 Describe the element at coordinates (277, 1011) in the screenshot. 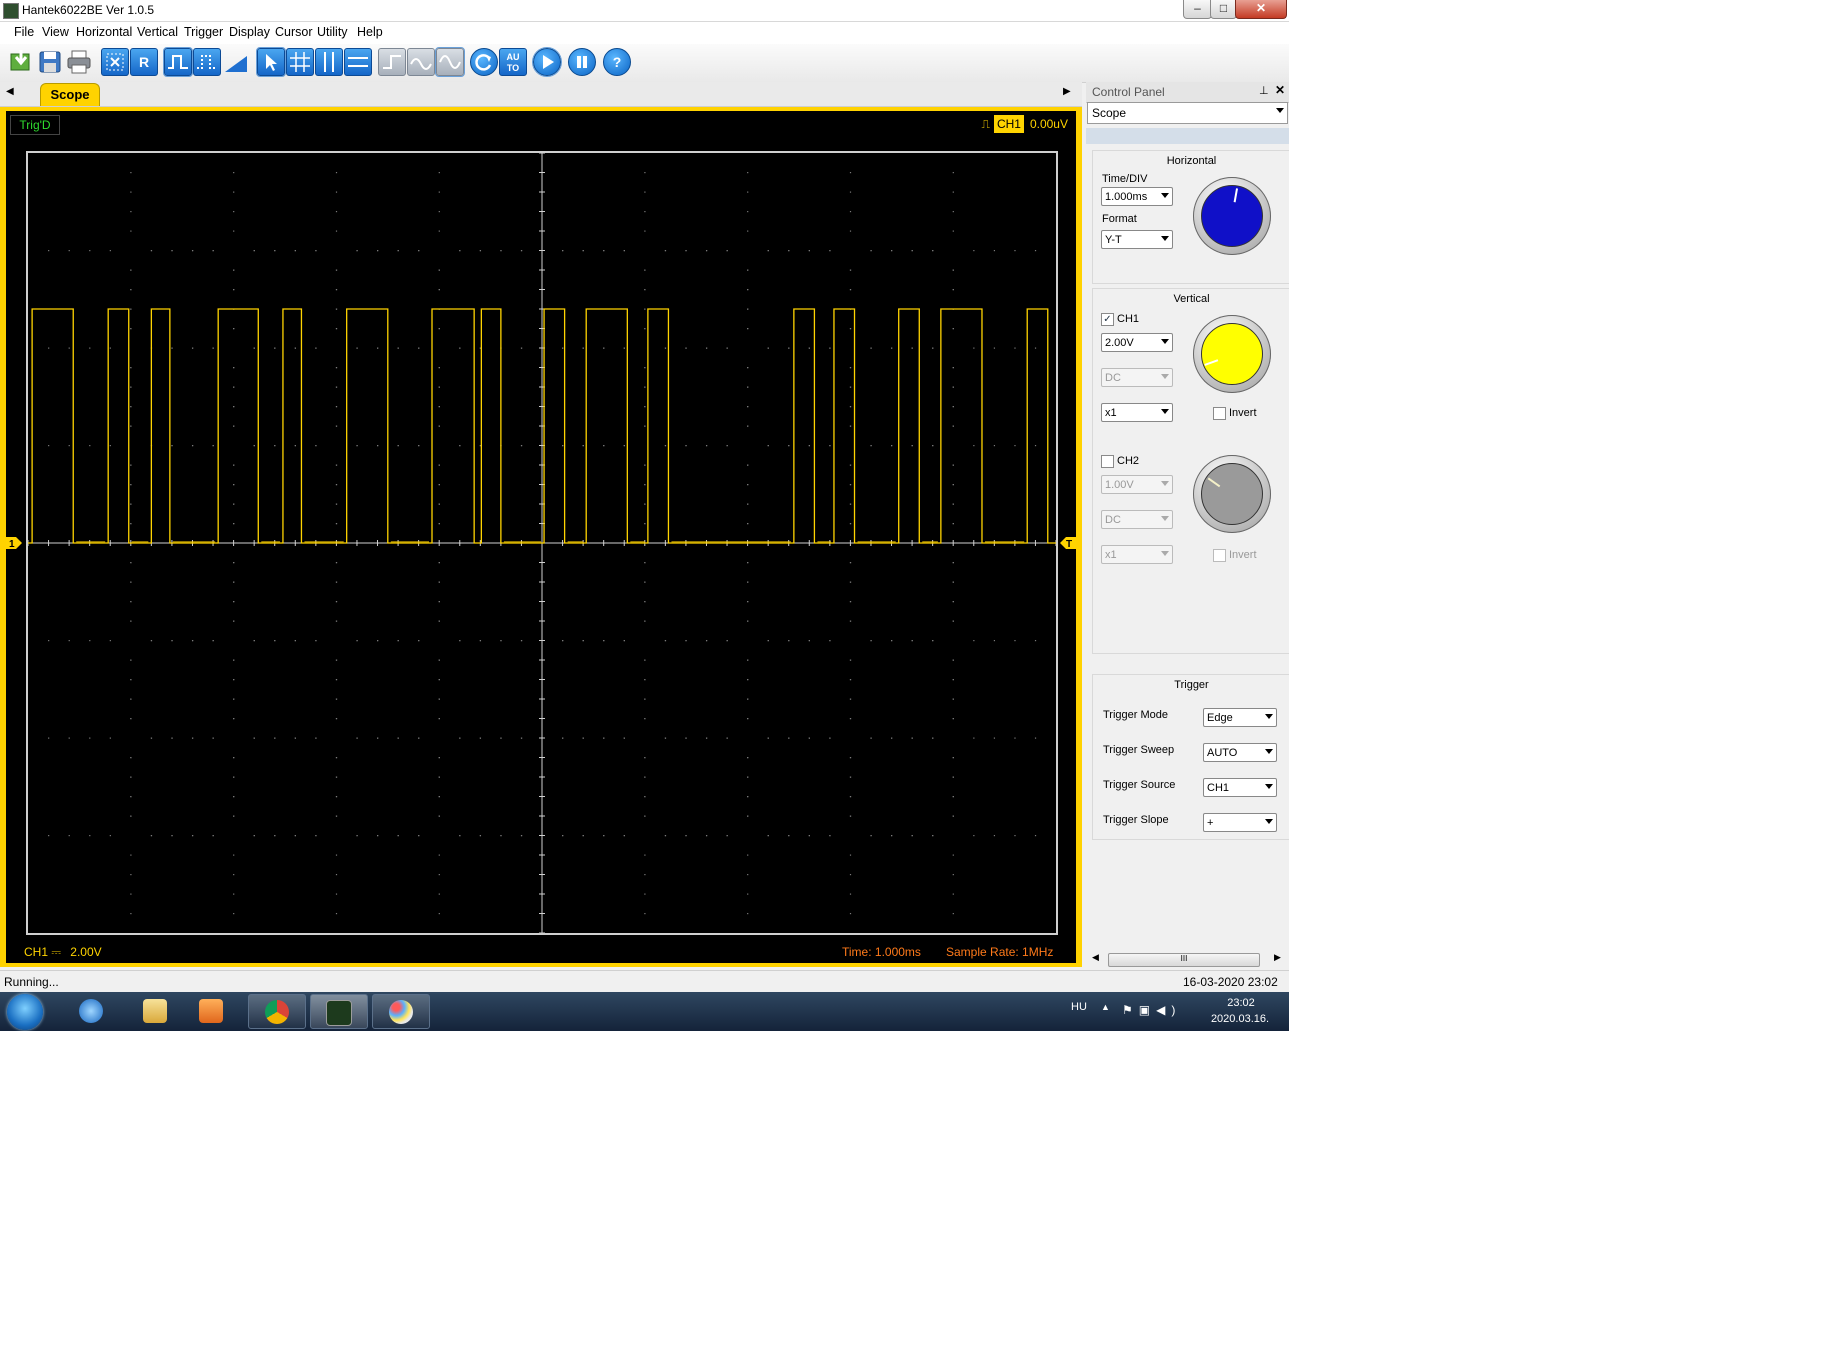

I see `chrome-icon` at that location.